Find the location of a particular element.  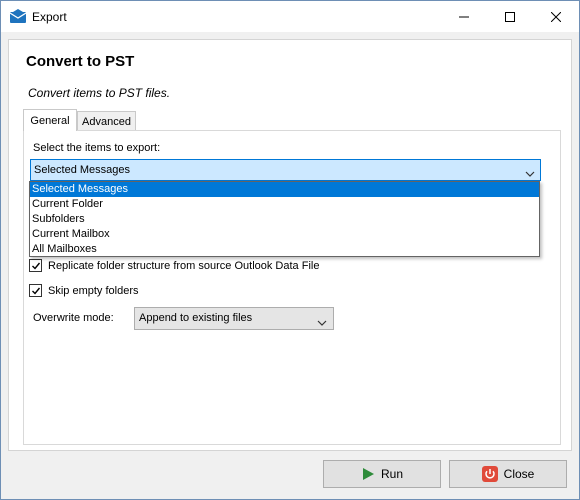

export-items-value: Selected Messages is located at coordinates (82, 170).